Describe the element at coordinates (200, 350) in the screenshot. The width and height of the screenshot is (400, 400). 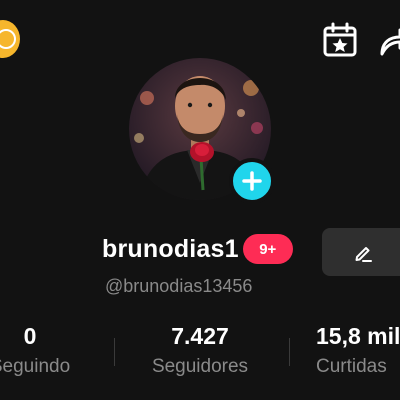
I see `stat-followers: 7.427 Seguidores` at that location.